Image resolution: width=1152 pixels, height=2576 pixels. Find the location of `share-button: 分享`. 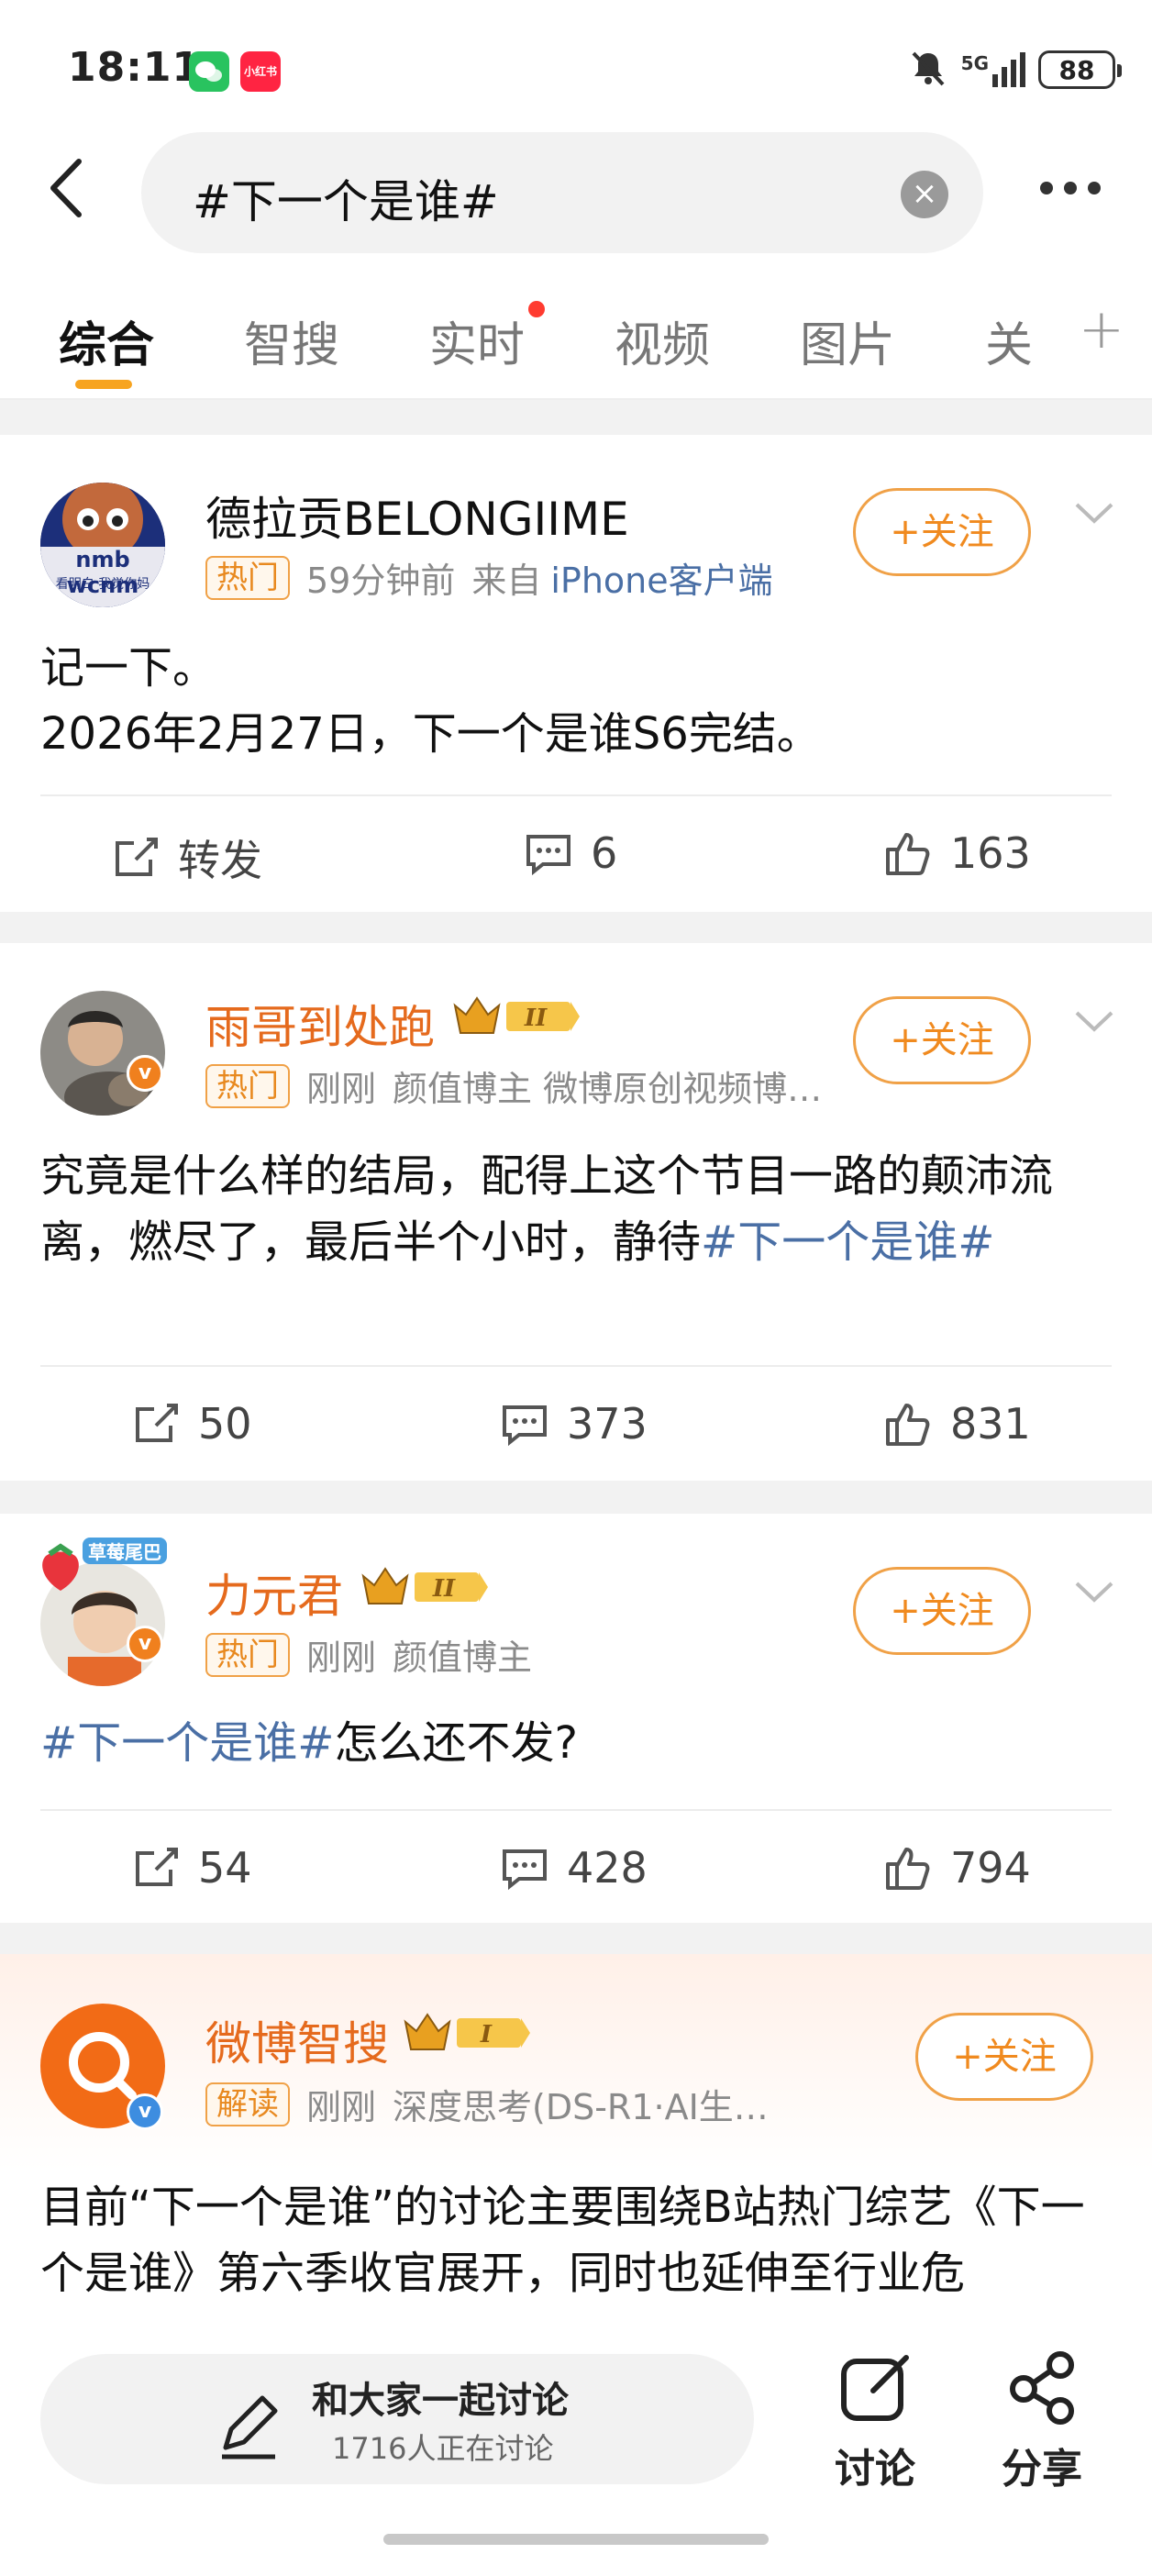

share-button: 分享 is located at coordinates (1042, 2421).